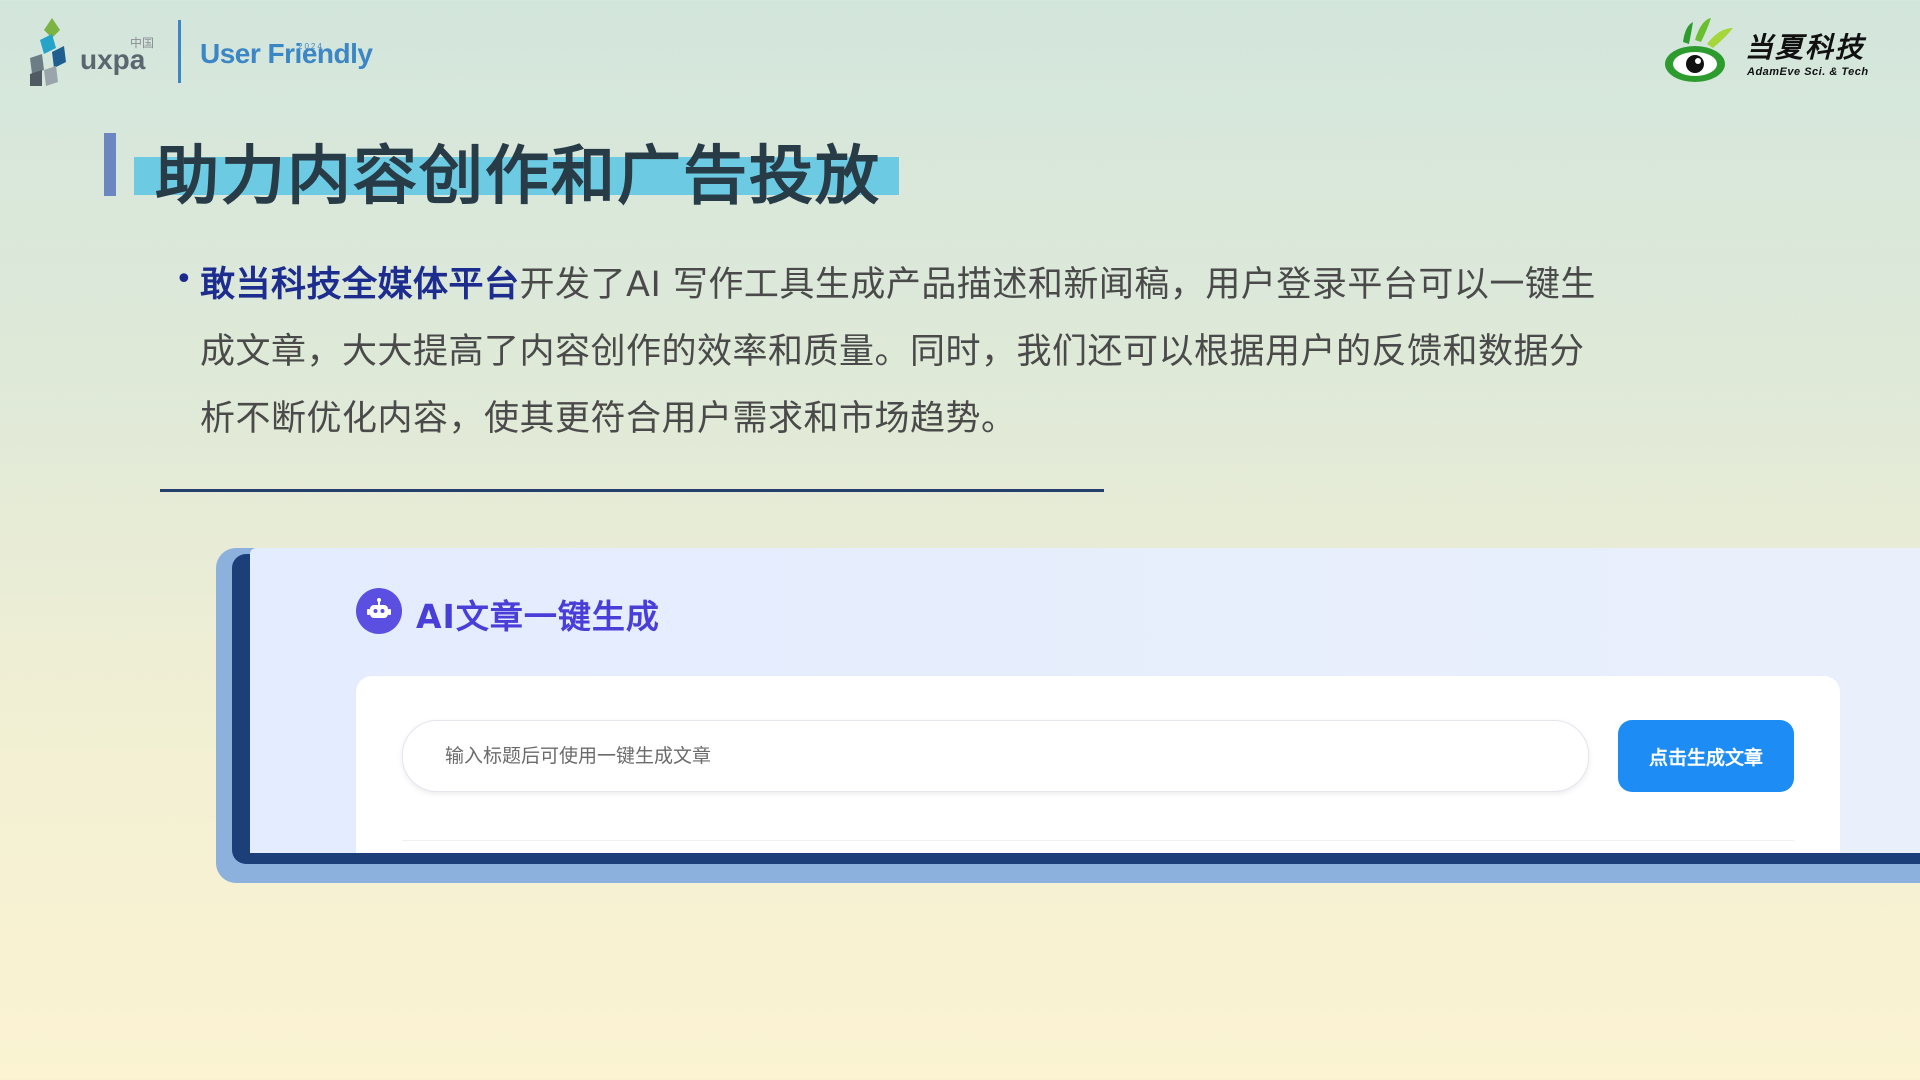 Image resolution: width=1920 pixels, height=1080 pixels. I want to click on logo-divider, so click(179, 51).